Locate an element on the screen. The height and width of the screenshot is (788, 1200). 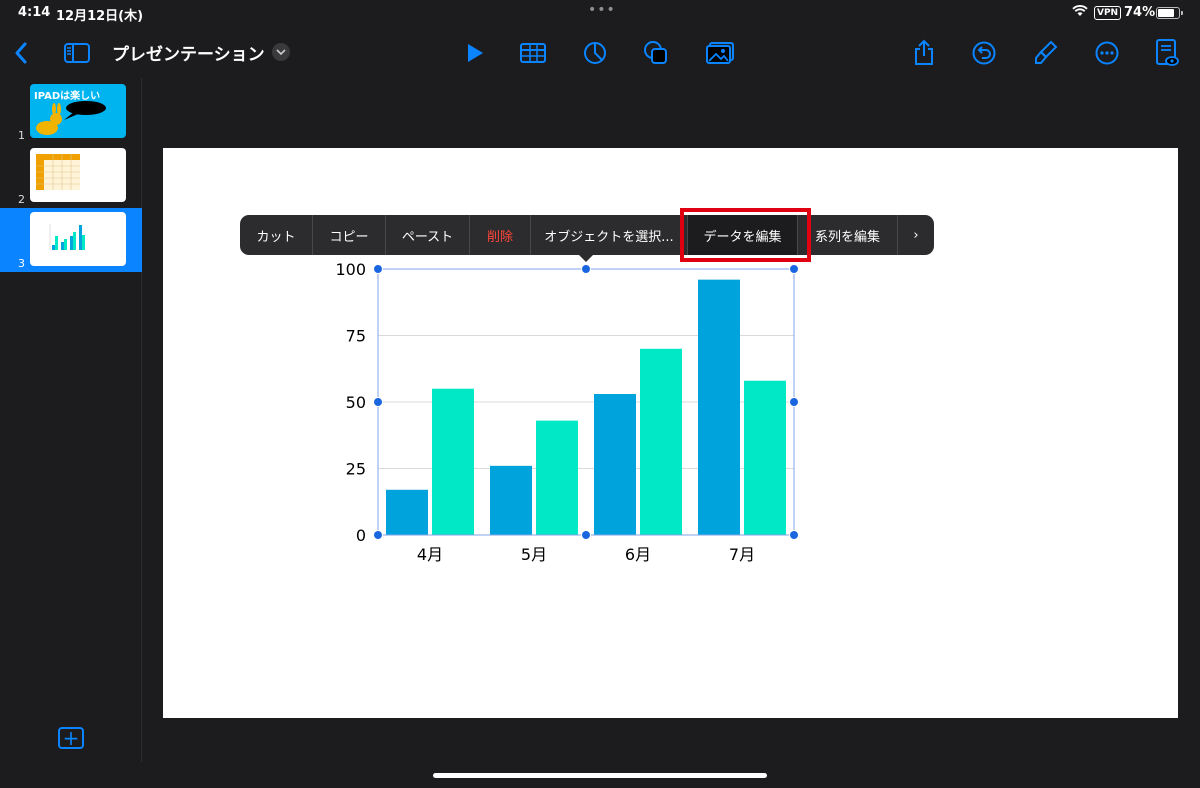
chevron-down-icon is located at coordinates (281, 52).